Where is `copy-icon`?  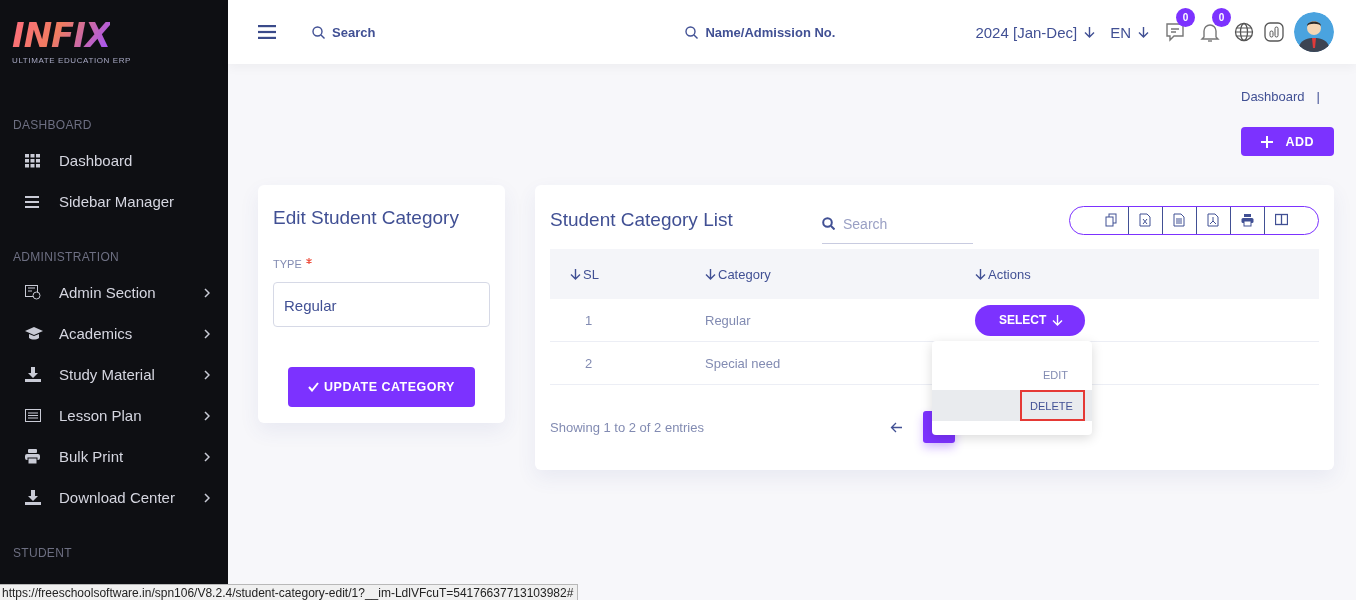 copy-icon is located at coordinates (1111, 220).